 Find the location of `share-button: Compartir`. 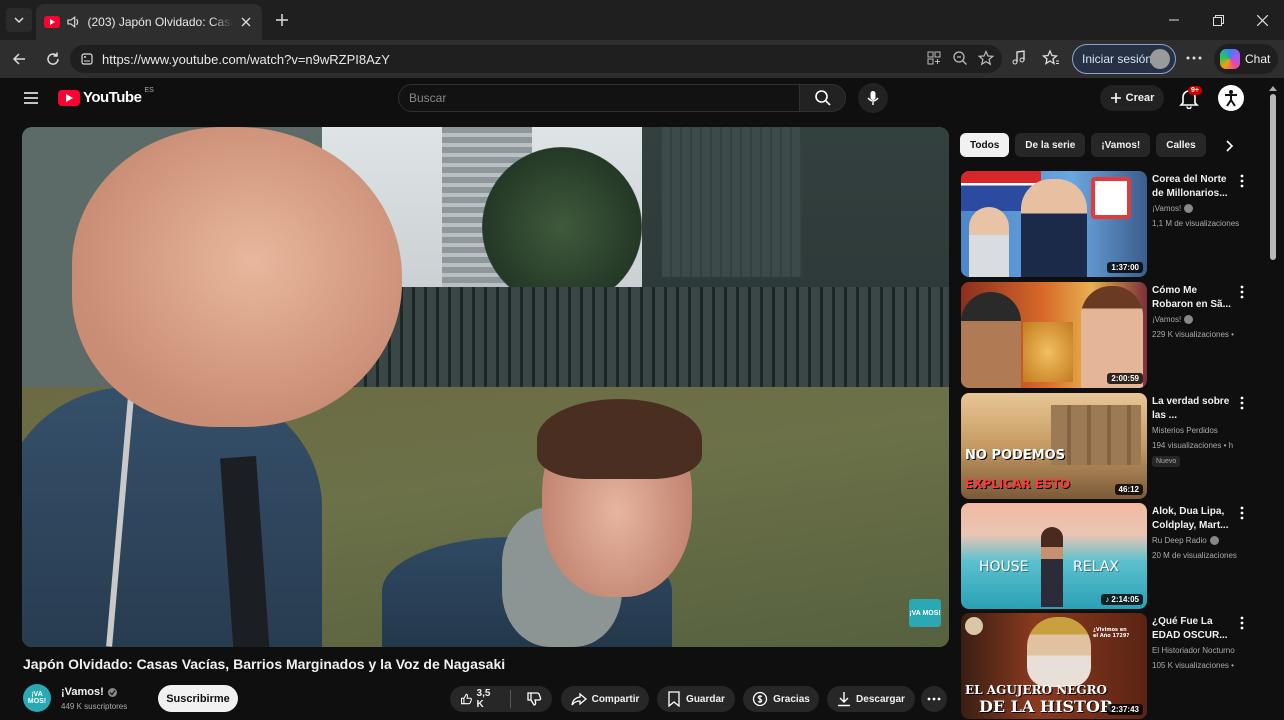

share-button: Compartir is located at coordinates (605, 699).